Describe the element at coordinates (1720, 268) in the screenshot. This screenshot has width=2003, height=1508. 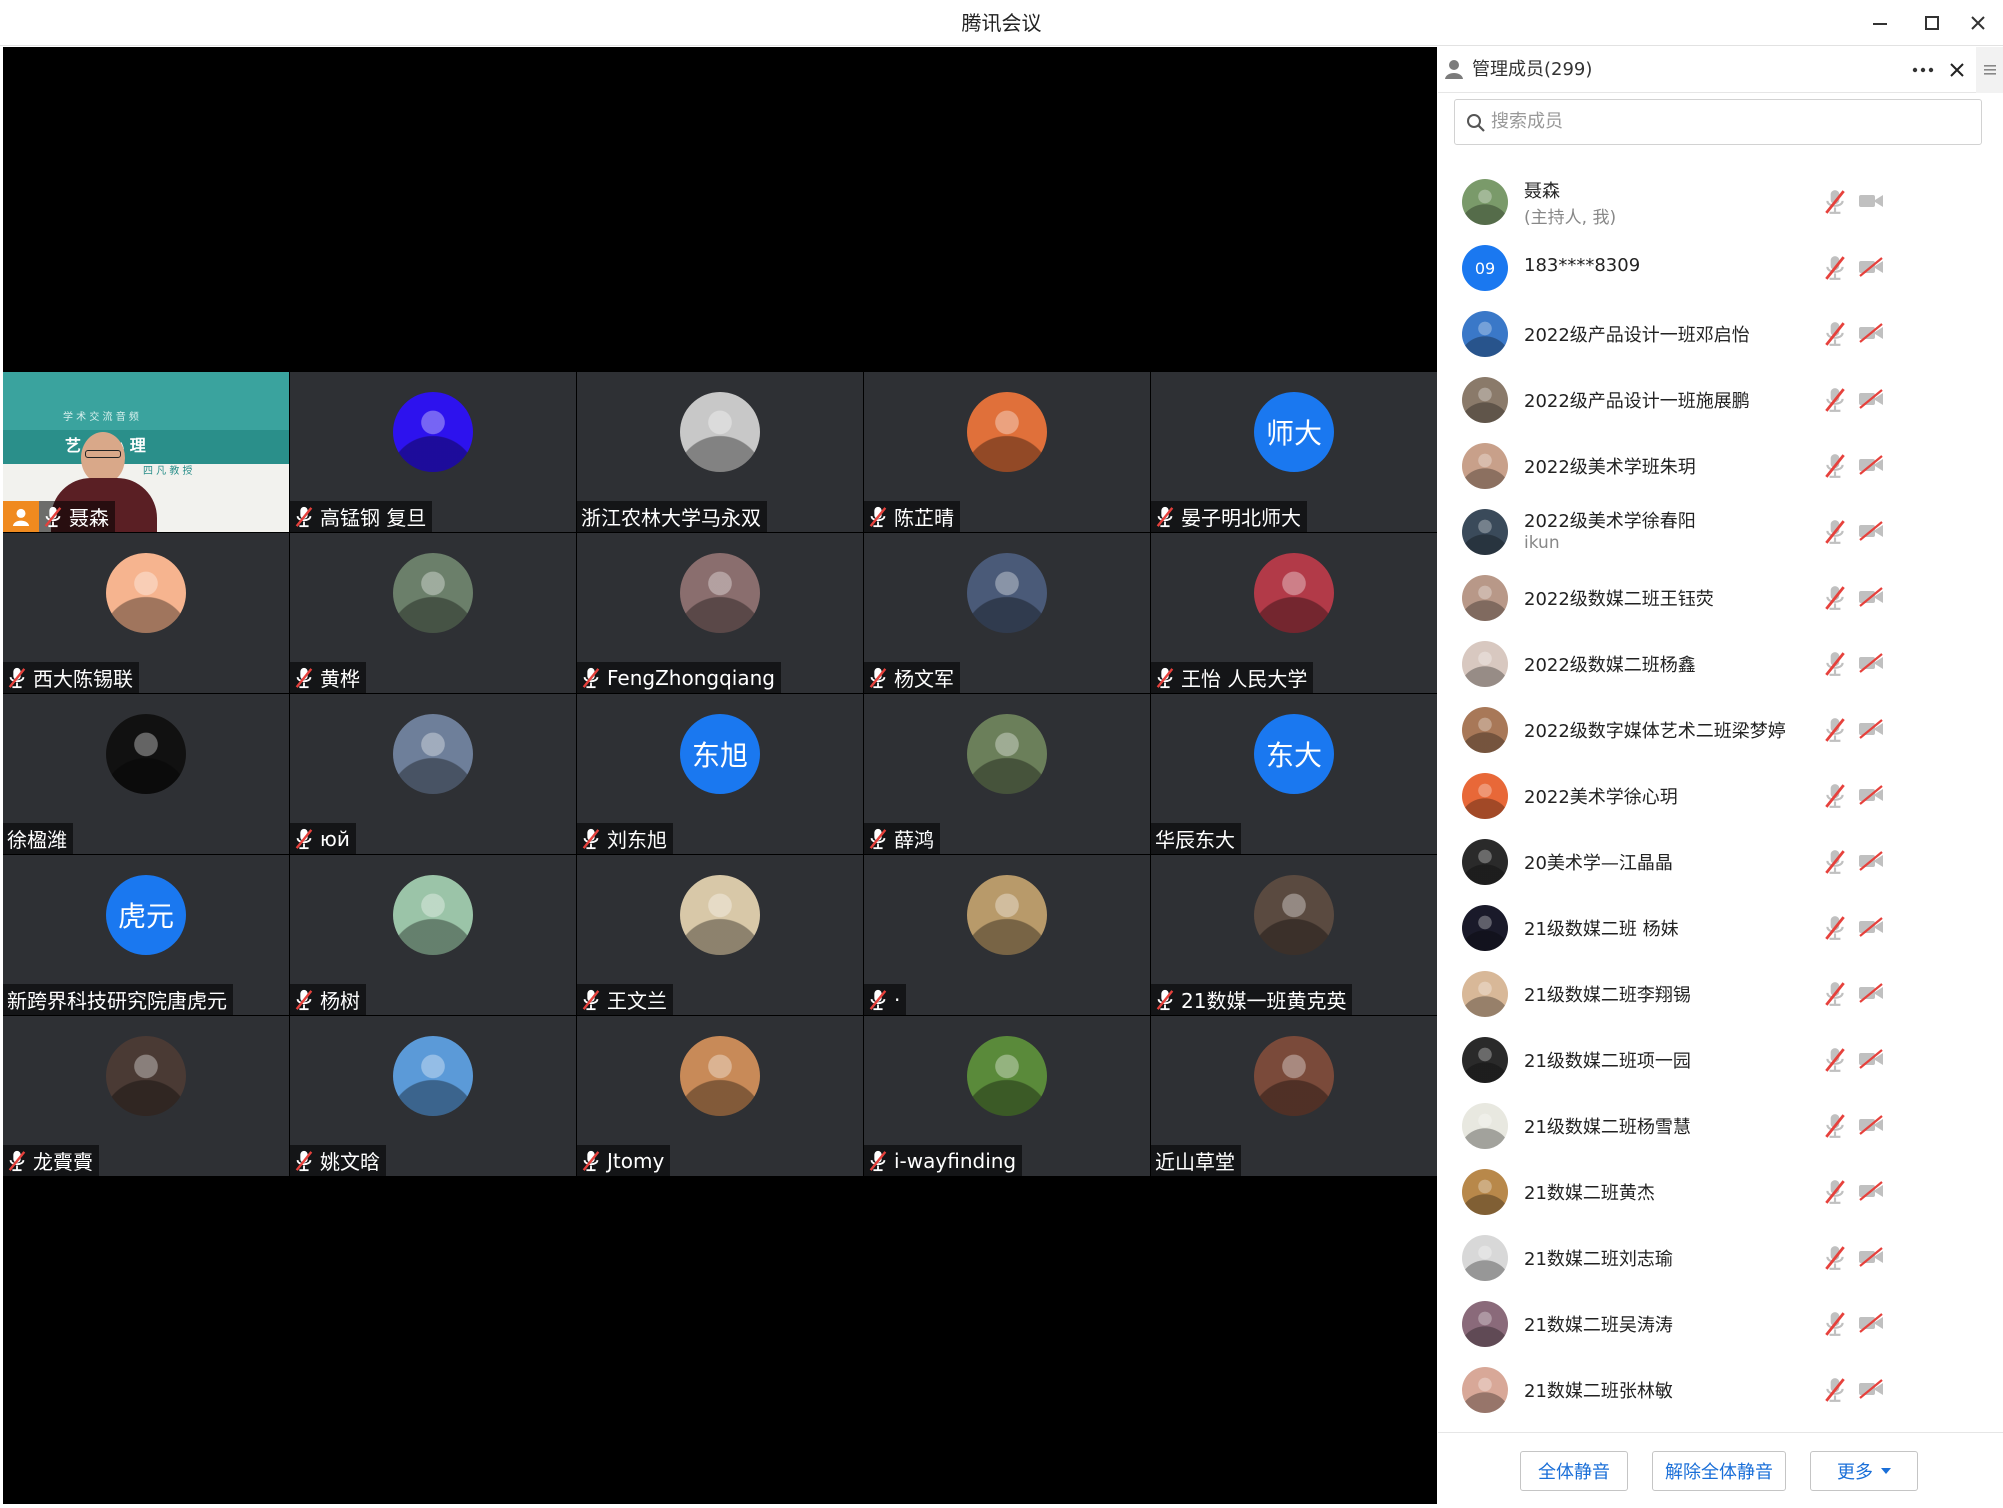
I see `member-row: 09 183****8309` at that location.